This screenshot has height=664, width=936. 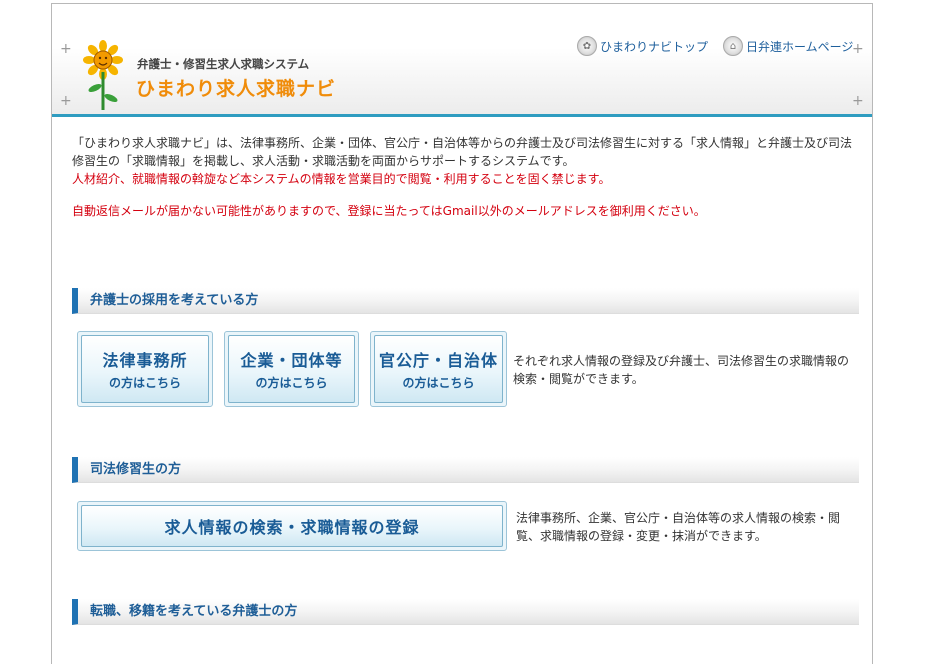 What do you see at coordinates (465, 470) in the screenshot?
I see `section-heading-trainee: 司法修習生の方` at bounding box center [465, 470].